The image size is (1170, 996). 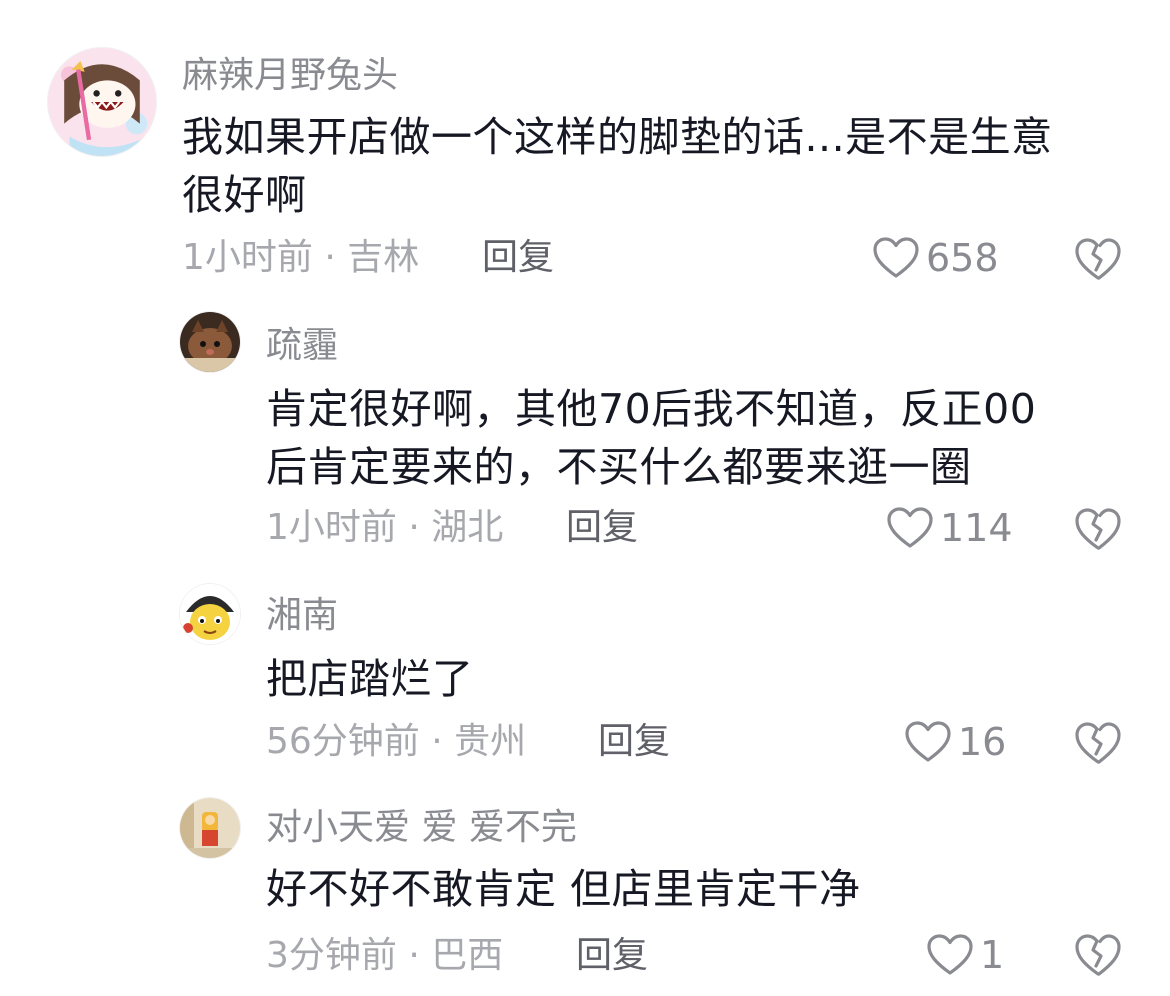 I want to click on like-button: 16, so click(x=955, y=742).